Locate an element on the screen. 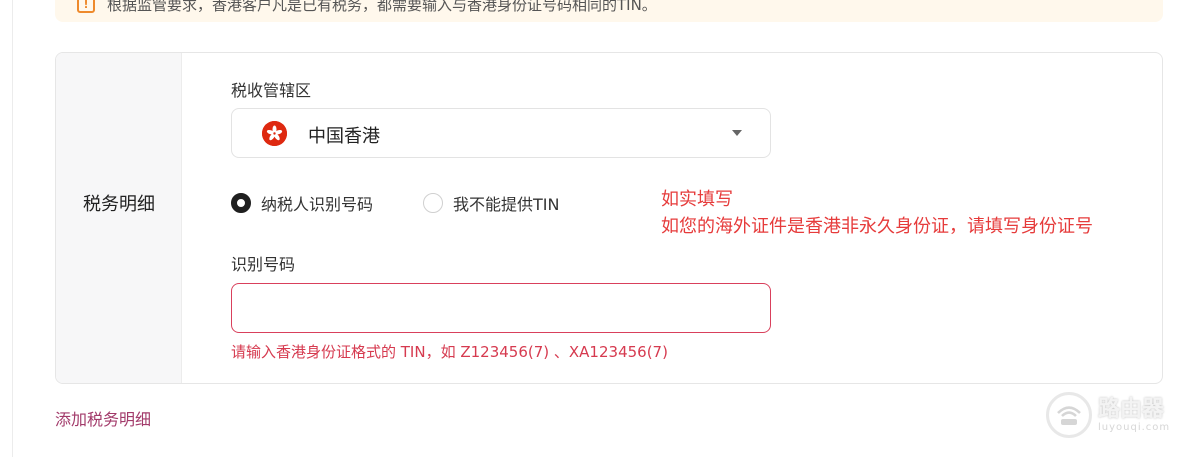  radio-checked-icon is located at coordinates (241, 203).